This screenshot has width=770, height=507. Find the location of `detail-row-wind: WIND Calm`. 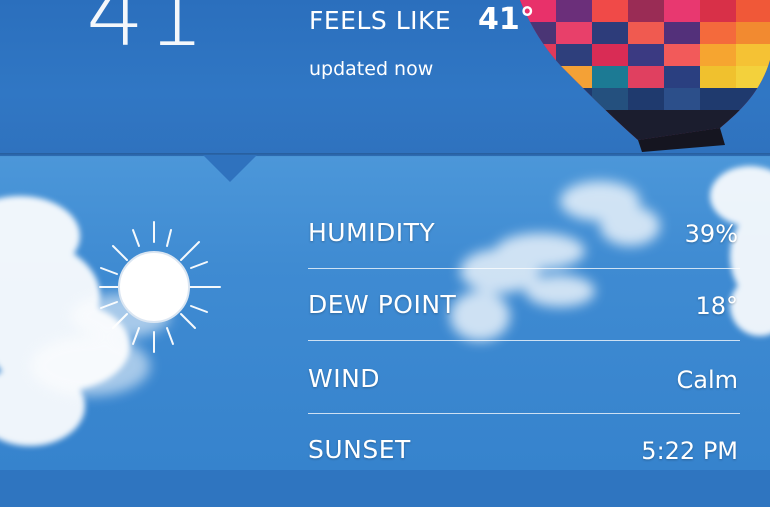

detail-row-wind: WIND Calm is located at coordinates (523, 400).